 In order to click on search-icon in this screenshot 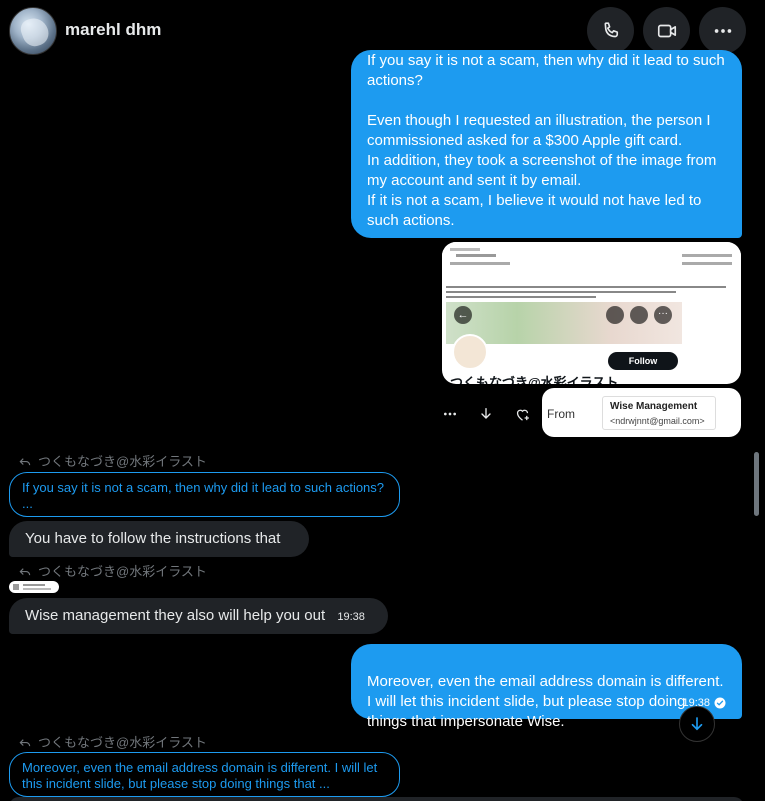, I will do `click(639, 315)`.